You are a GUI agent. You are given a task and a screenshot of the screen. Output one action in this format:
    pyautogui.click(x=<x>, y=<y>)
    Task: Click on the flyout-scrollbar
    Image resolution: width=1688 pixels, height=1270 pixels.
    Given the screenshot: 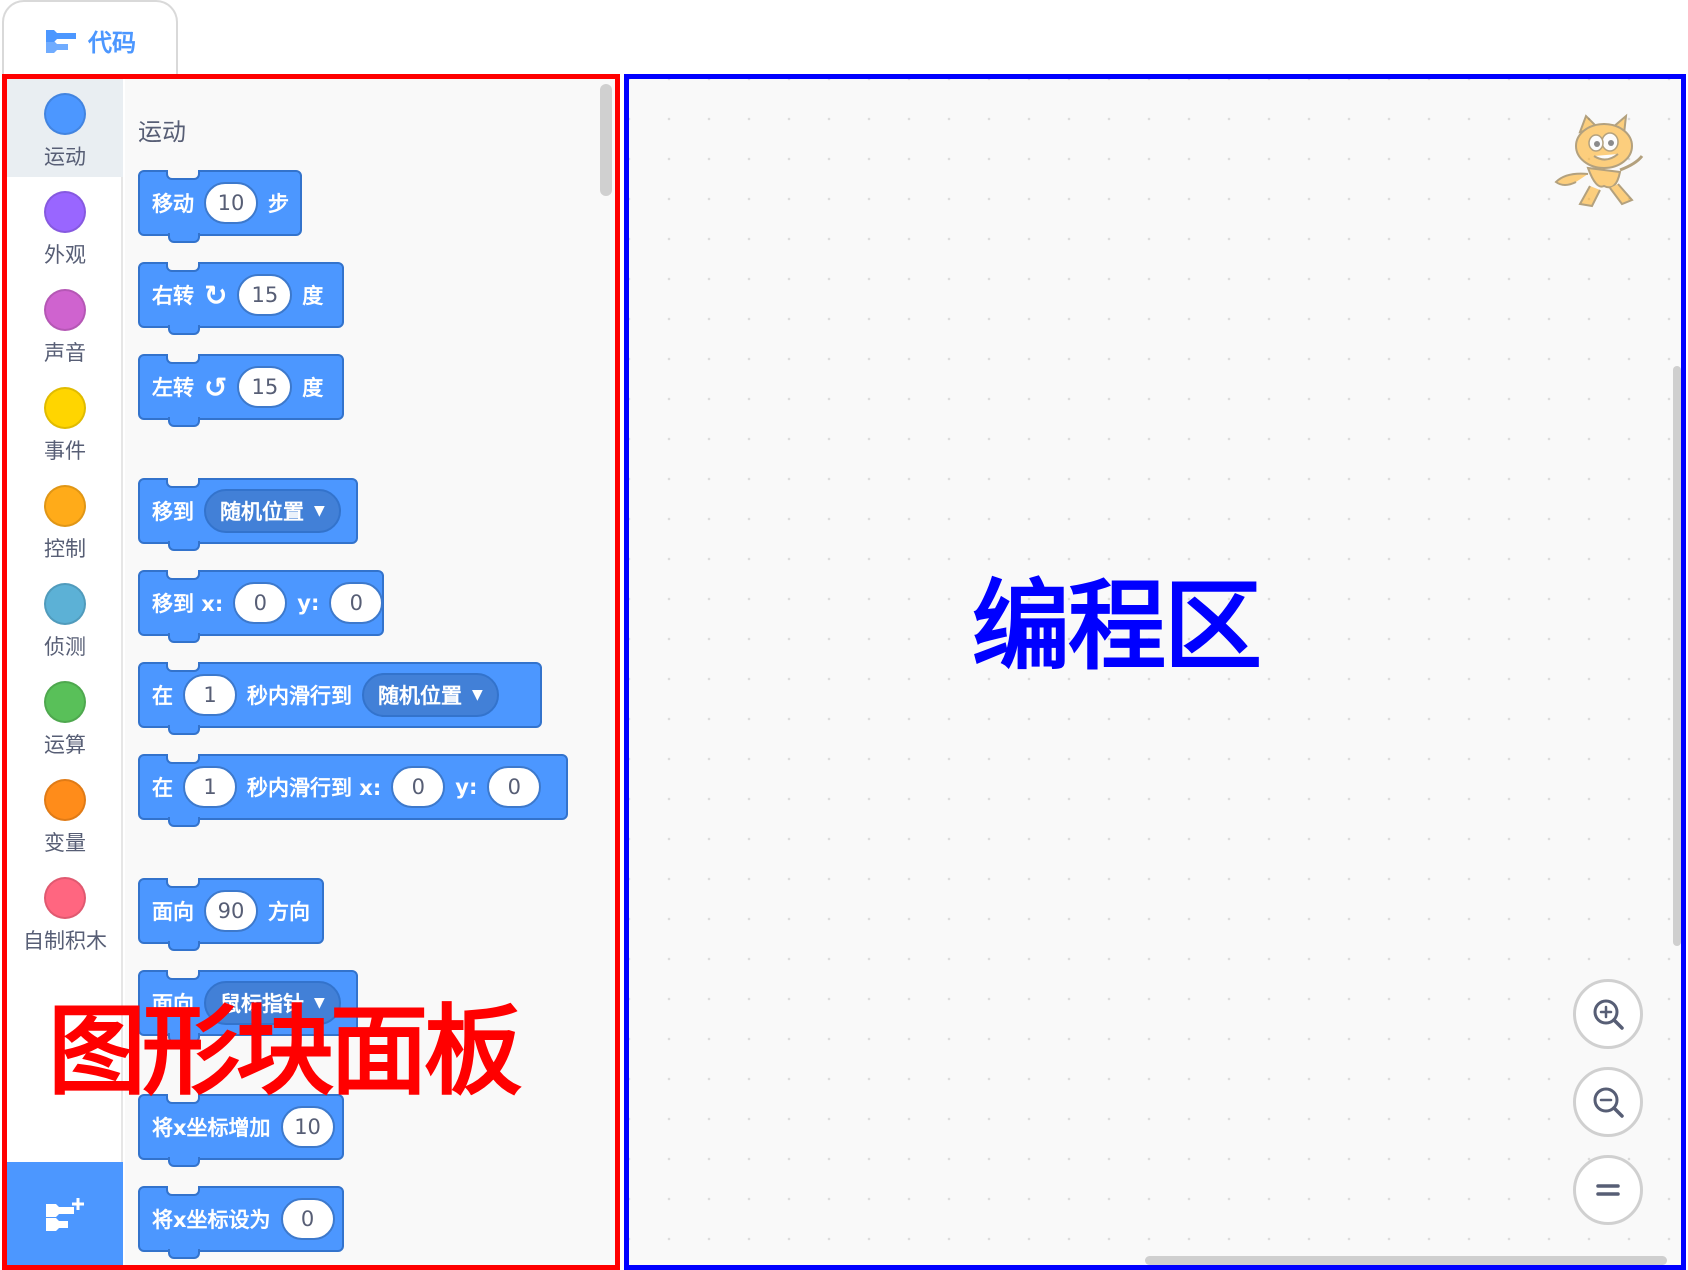 What is the action you would take?
    pyautogui.click(x=606, y=140)
    